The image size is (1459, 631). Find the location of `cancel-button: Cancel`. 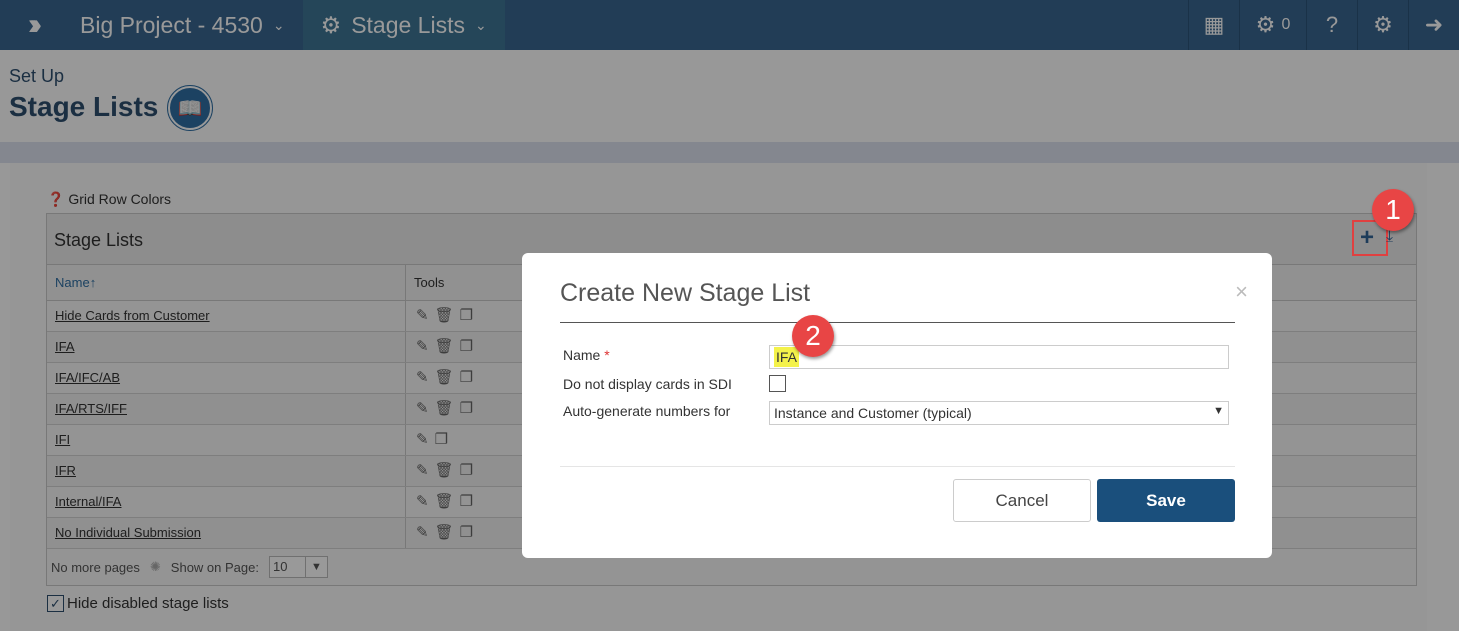

cancel-button: Cancel is located at coordinates (1022, 500).